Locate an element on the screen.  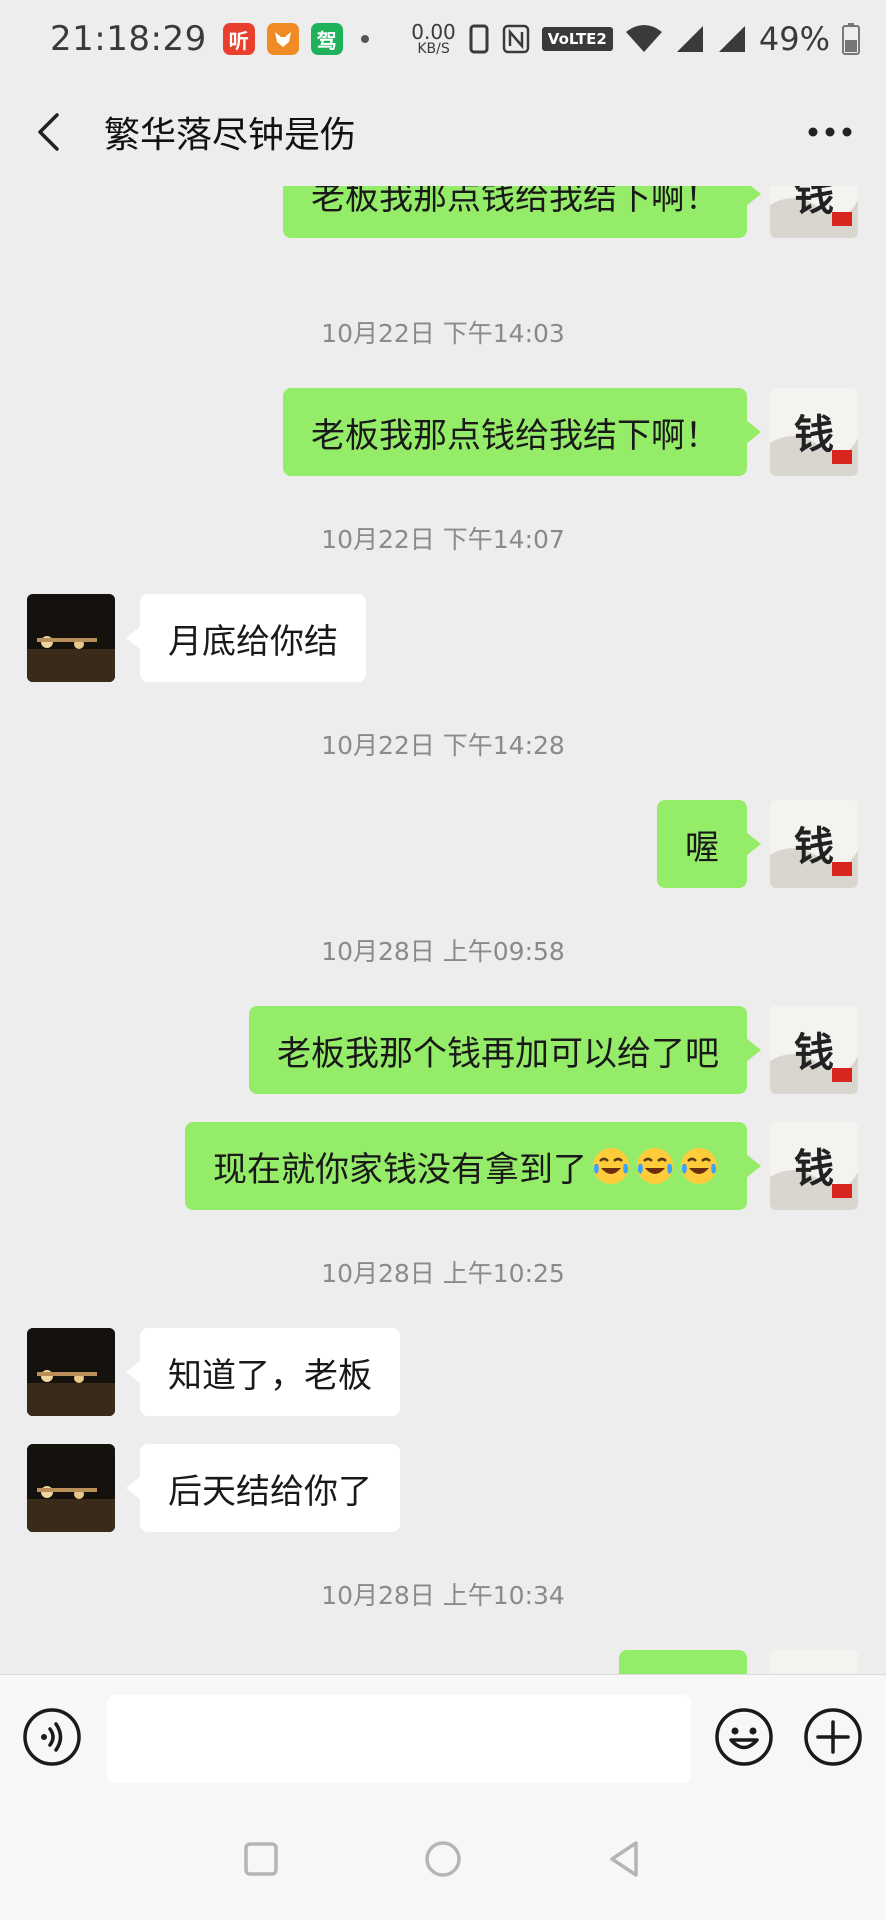
more-dots-icon is located at coordinates (830, 132).